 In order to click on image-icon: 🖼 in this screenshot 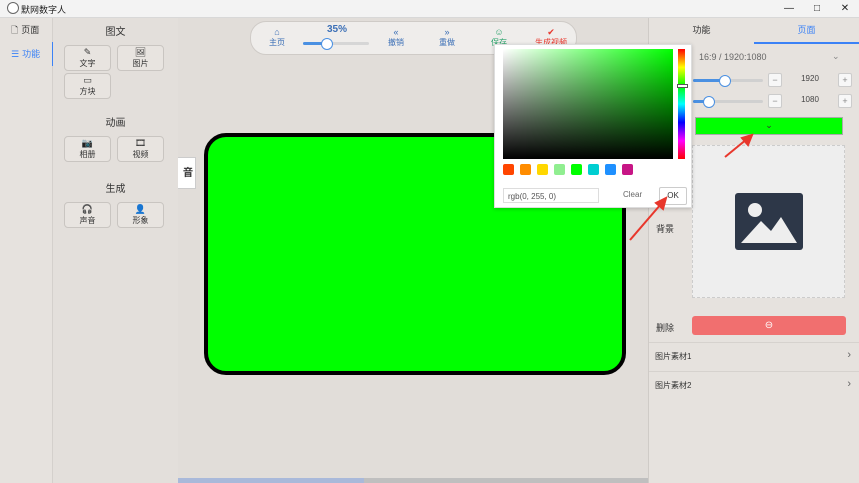, I will do `click(140, 52)`.